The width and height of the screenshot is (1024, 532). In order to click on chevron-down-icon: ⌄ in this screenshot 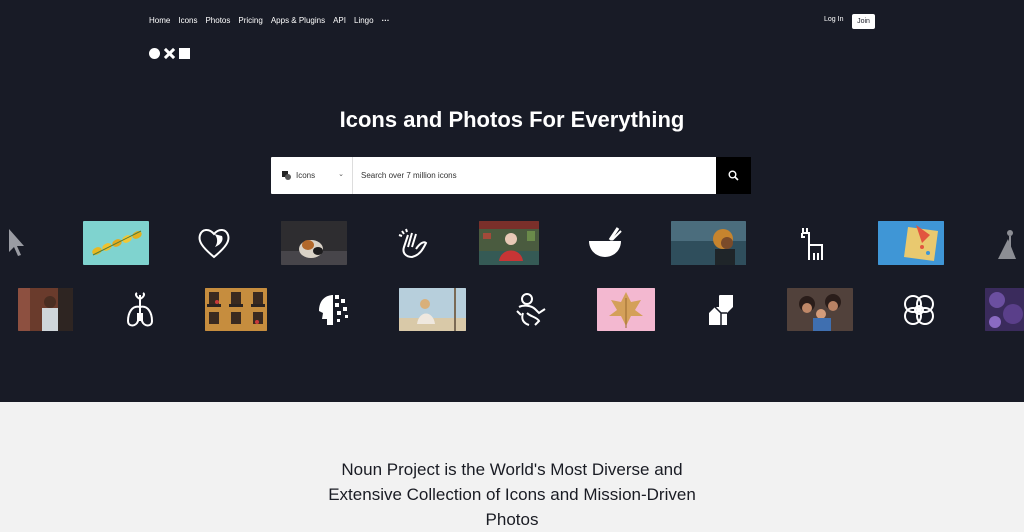, I will do `click(341, 174)`.